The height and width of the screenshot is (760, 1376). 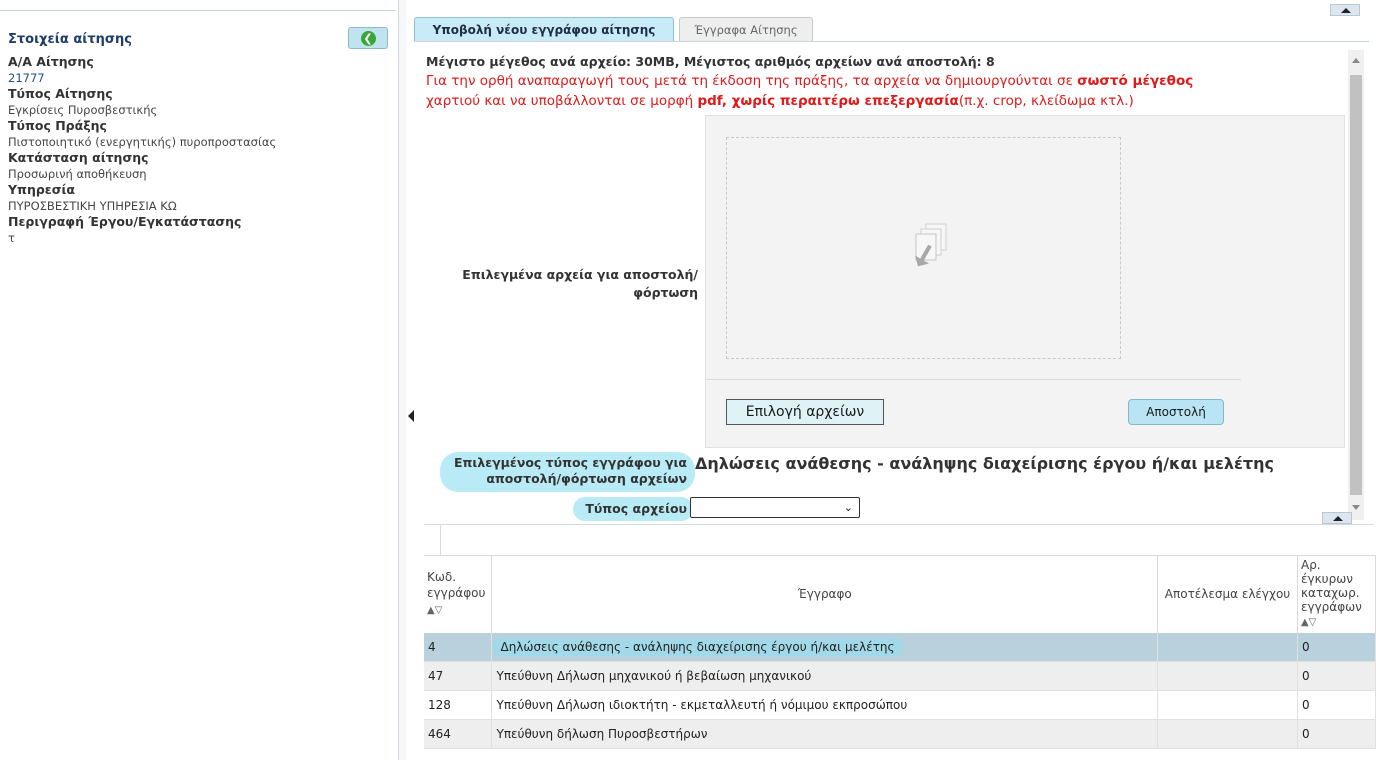 What do you see at coordinates (70, 39) in the screenshot?
I see `panel-title: Στοιχεία αίτησης` at bounding box center [70, 39].